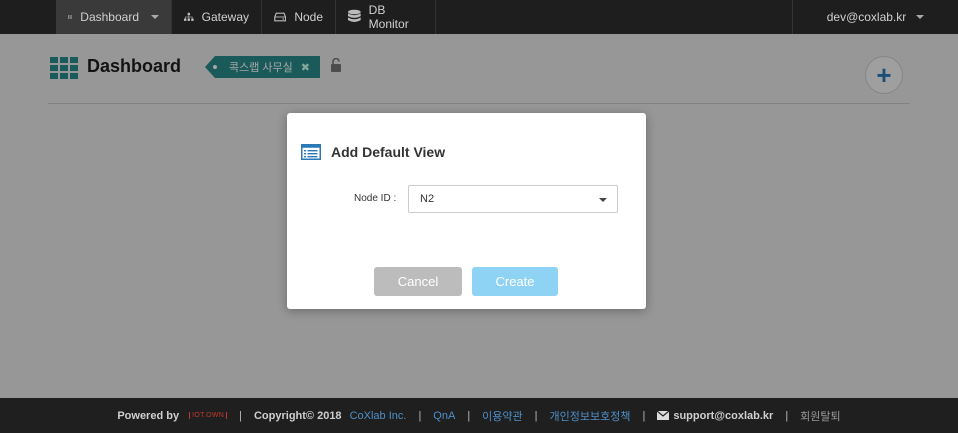 Image resolution: width=958 pixels, height=433 pixels. Describe the element at coordinates (375, 198) in the screenshot. I see `node-id-label: Node ID :` at that location.